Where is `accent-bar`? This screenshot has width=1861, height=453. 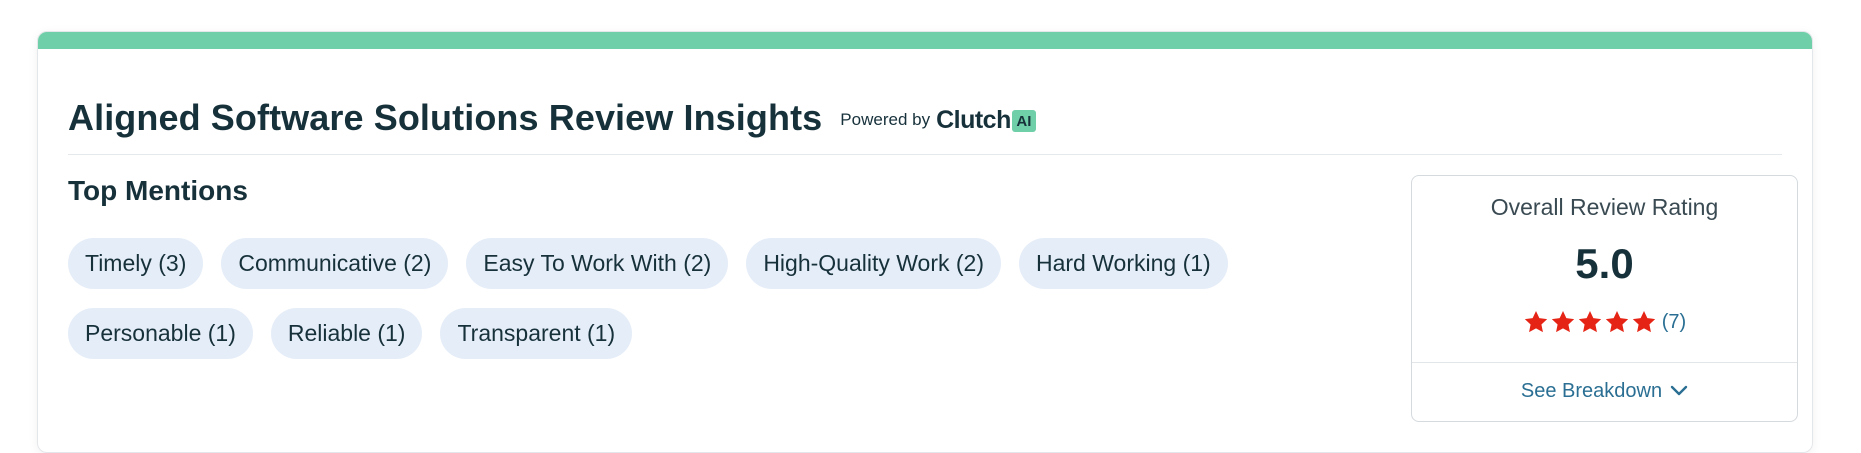
accent-bar is located at coordinates (925, 40).